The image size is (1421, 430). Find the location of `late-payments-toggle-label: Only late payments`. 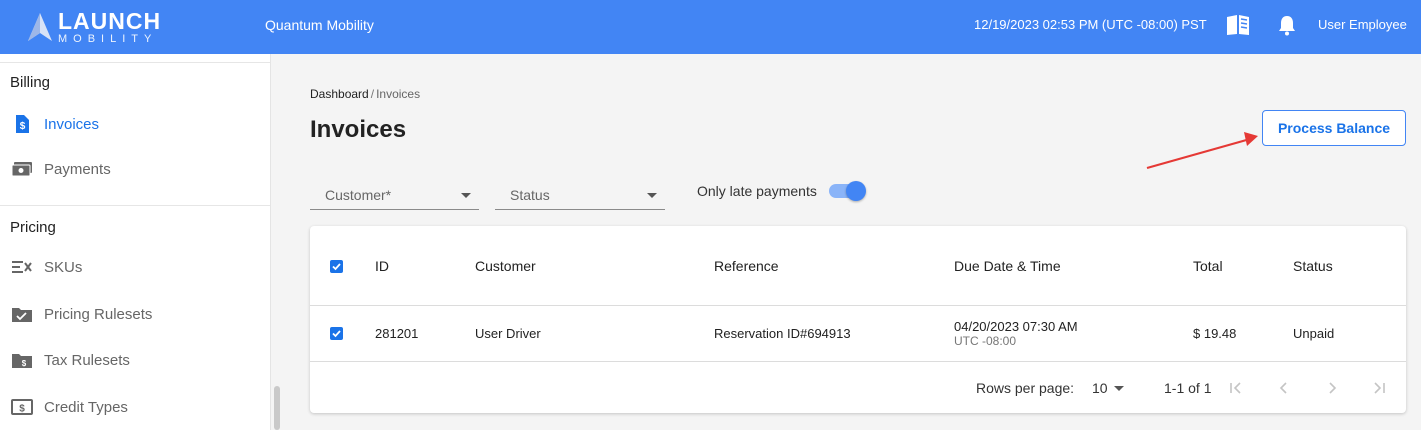

late-payments-toggle-label: Only late payments is located at coordinates (757, 191).